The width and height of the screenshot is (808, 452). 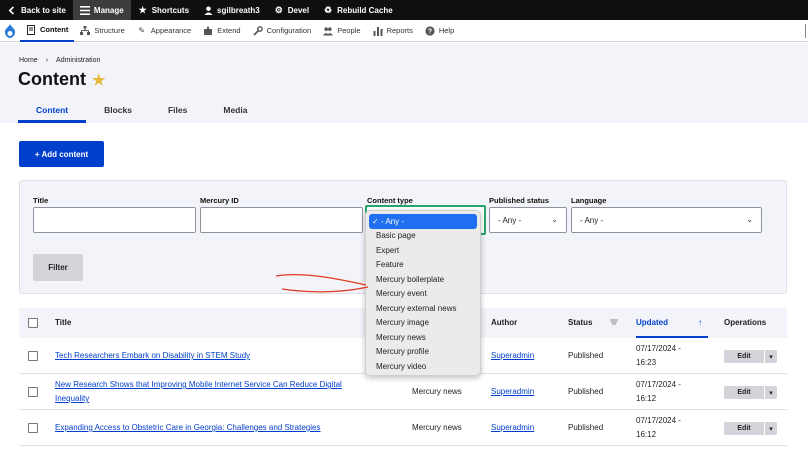 What do you see at coordinates (423, 337) in the screenshot?
I see `dropdown-option: Mercury news` at bounding box center [423, 337].